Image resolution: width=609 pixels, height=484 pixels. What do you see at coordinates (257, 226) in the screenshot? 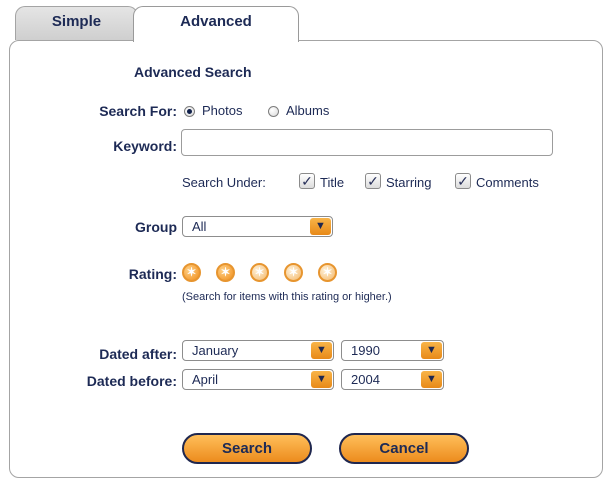
I see `group-select: All ▼` at bounding box center [257, 226].